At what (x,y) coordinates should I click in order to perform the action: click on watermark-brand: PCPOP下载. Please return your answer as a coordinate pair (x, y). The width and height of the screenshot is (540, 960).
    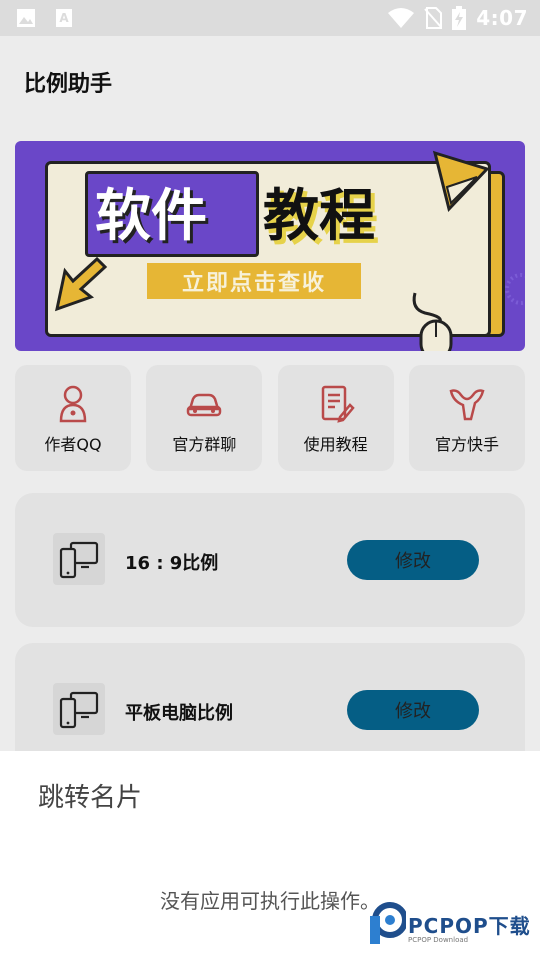
    Looking at the image, I should click on (469, 926).